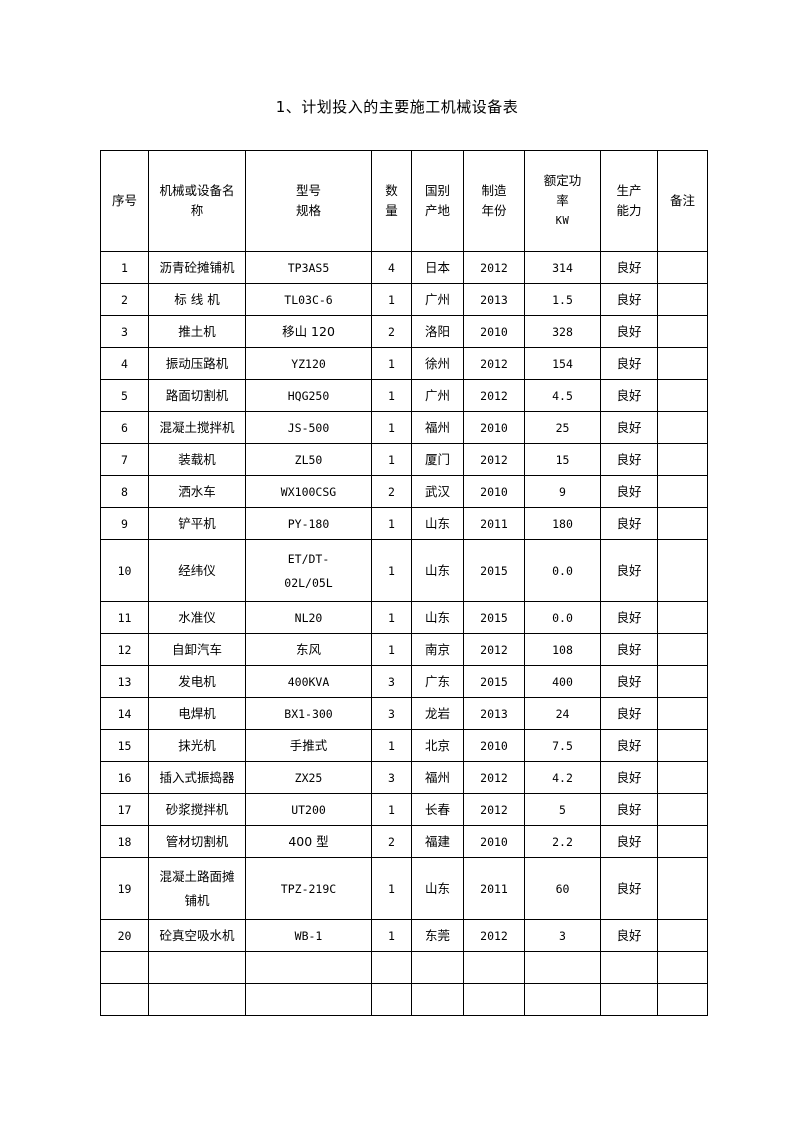  What do you see at coordinates (562, 570) in the screenshot?
I see `cell-power: 0.0` at bounding box center [562, 570].